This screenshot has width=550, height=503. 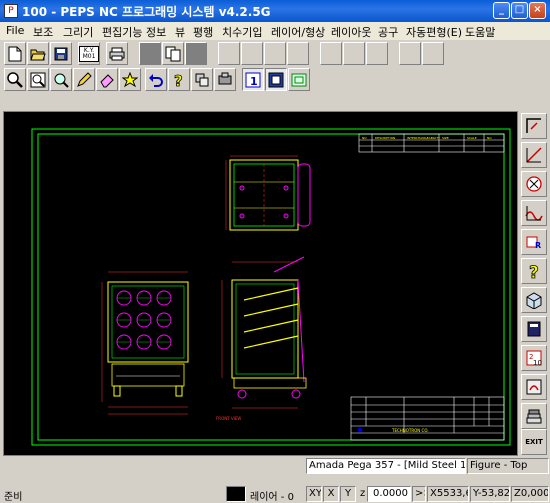 I want to click on layer-status: 레이어 - 0, so click(x=272, y=497).